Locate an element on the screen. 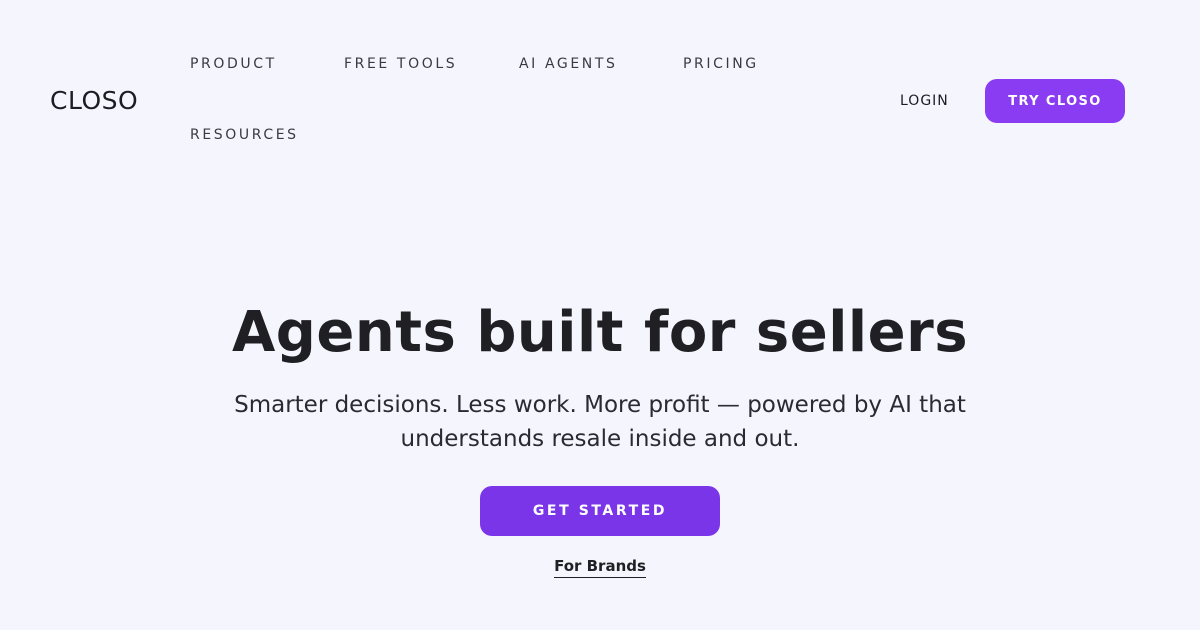  get-started-button: GET STARTED is located at coordinates (600, 511).